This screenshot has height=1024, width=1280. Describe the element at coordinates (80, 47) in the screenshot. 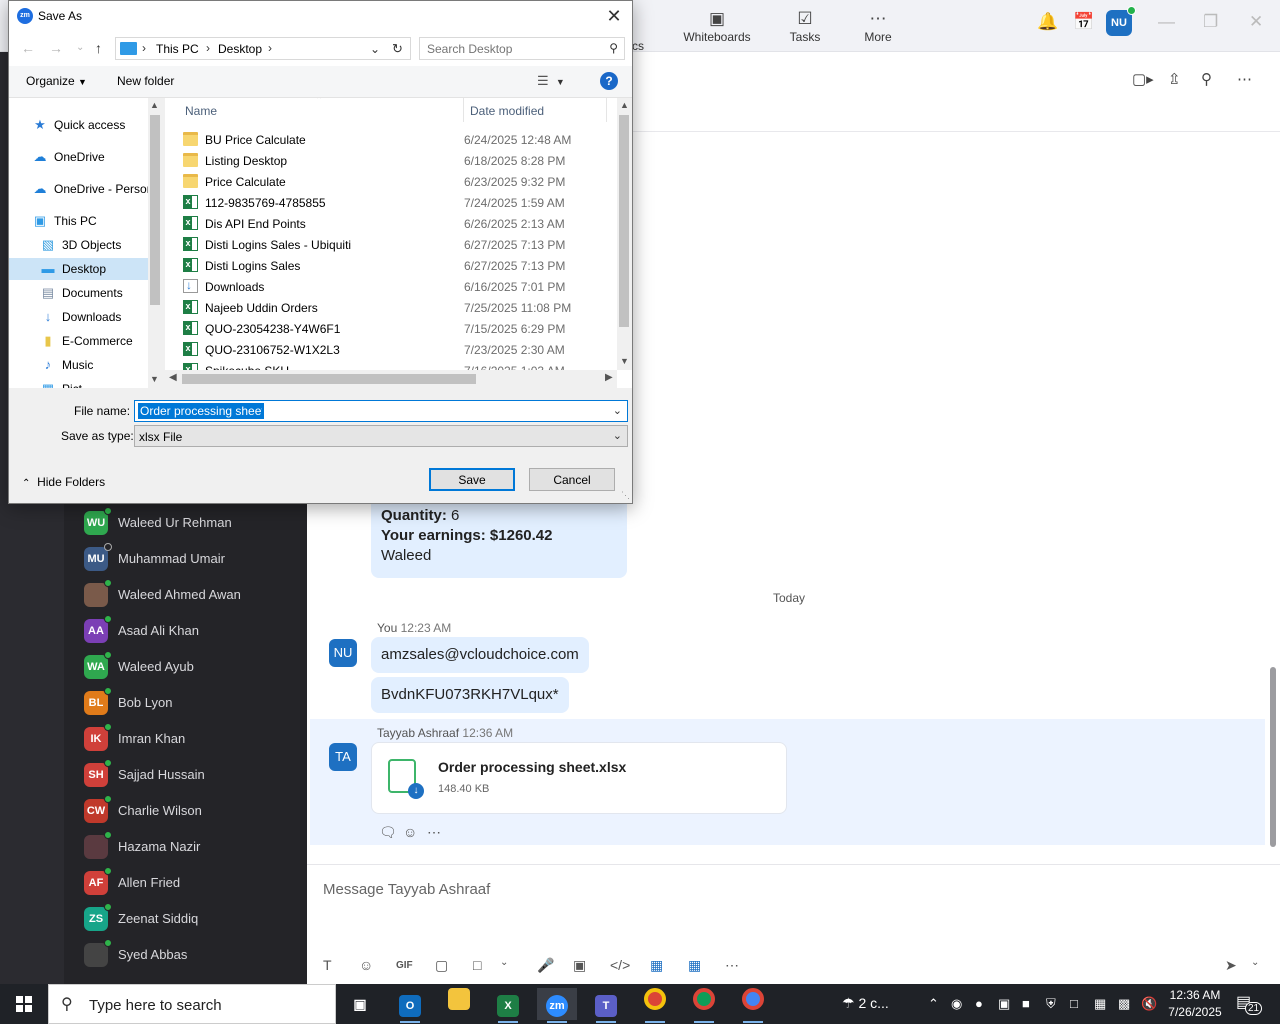

I see `recent-chevron-icon: ⌄` at that location.